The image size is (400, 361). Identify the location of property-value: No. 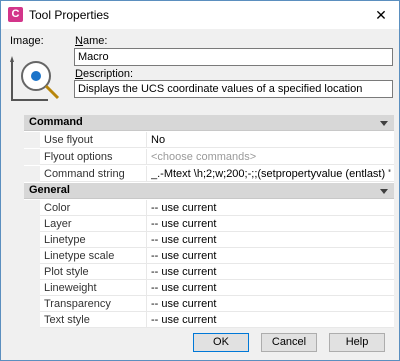
(271, 140).